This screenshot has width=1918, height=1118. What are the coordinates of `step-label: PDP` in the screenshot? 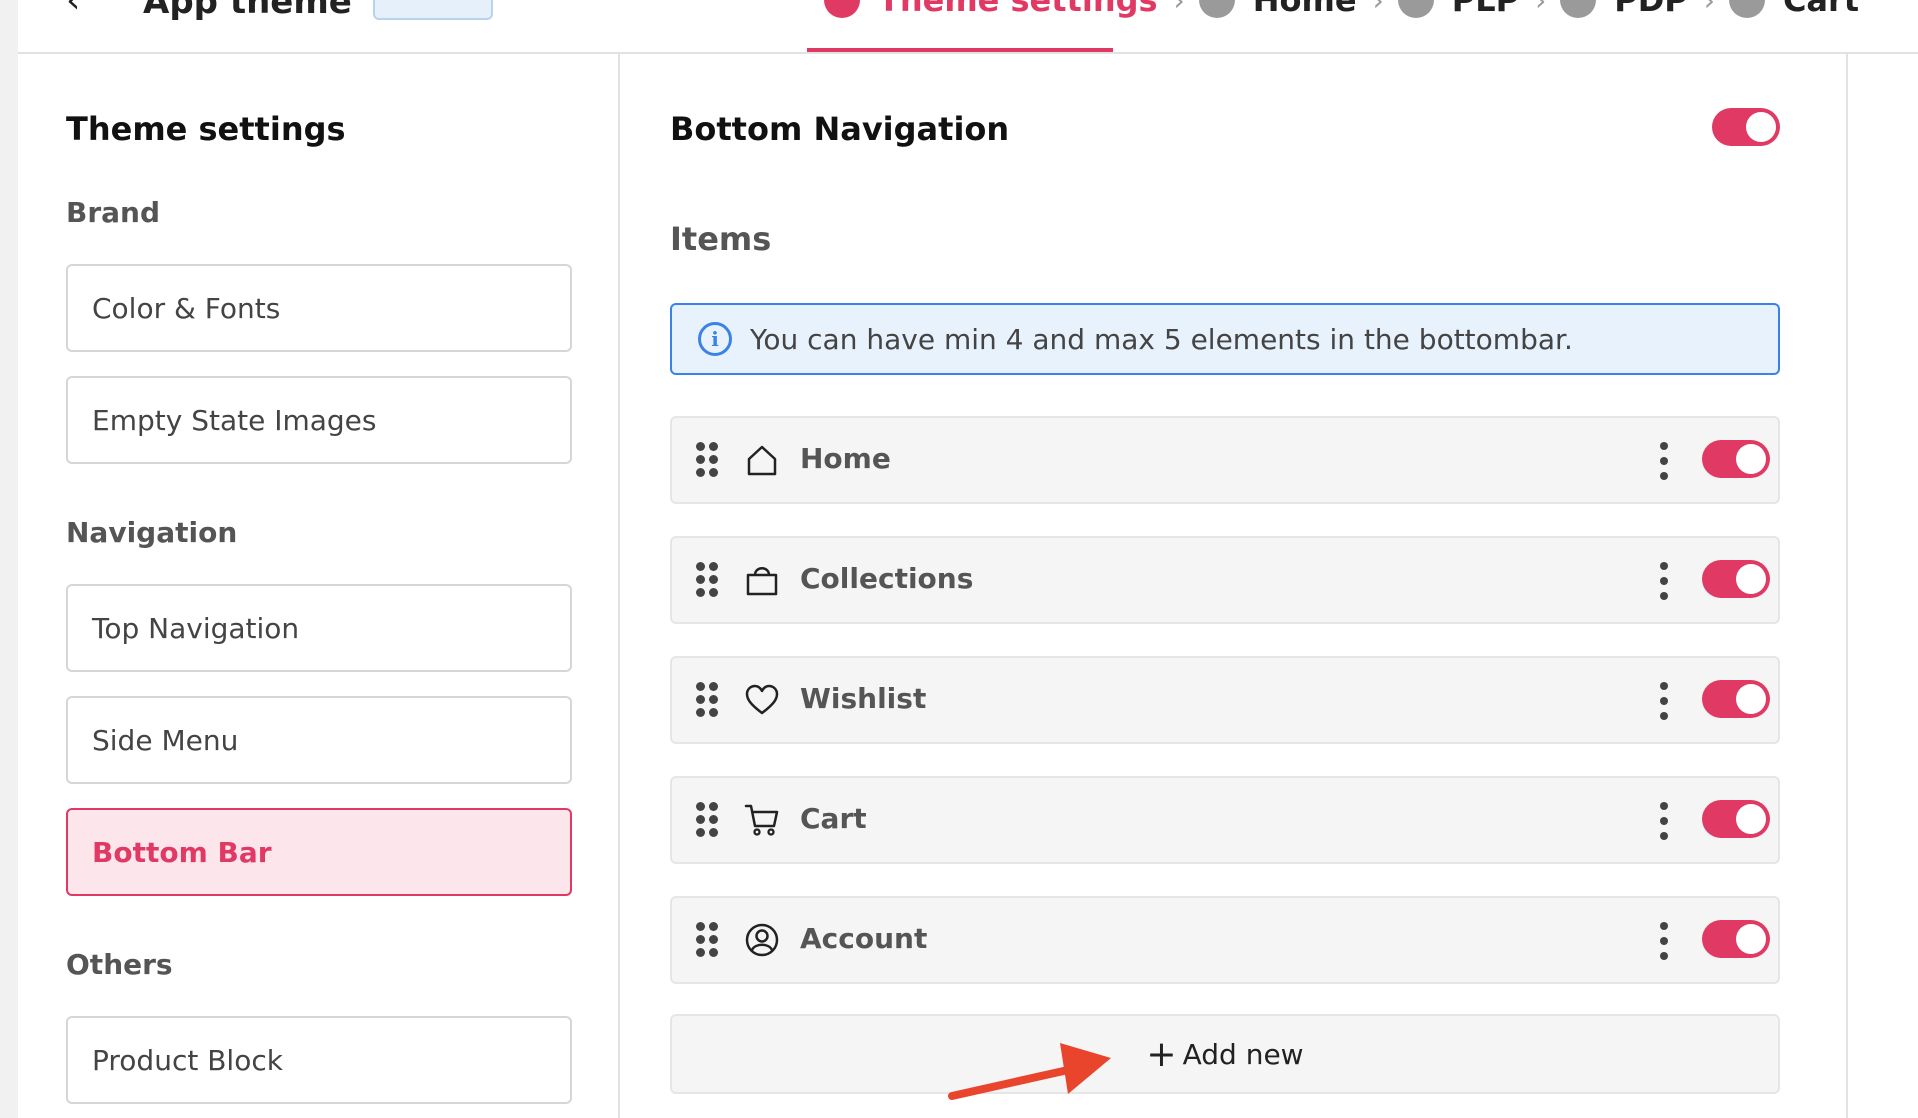 It's located at (1651, 9).